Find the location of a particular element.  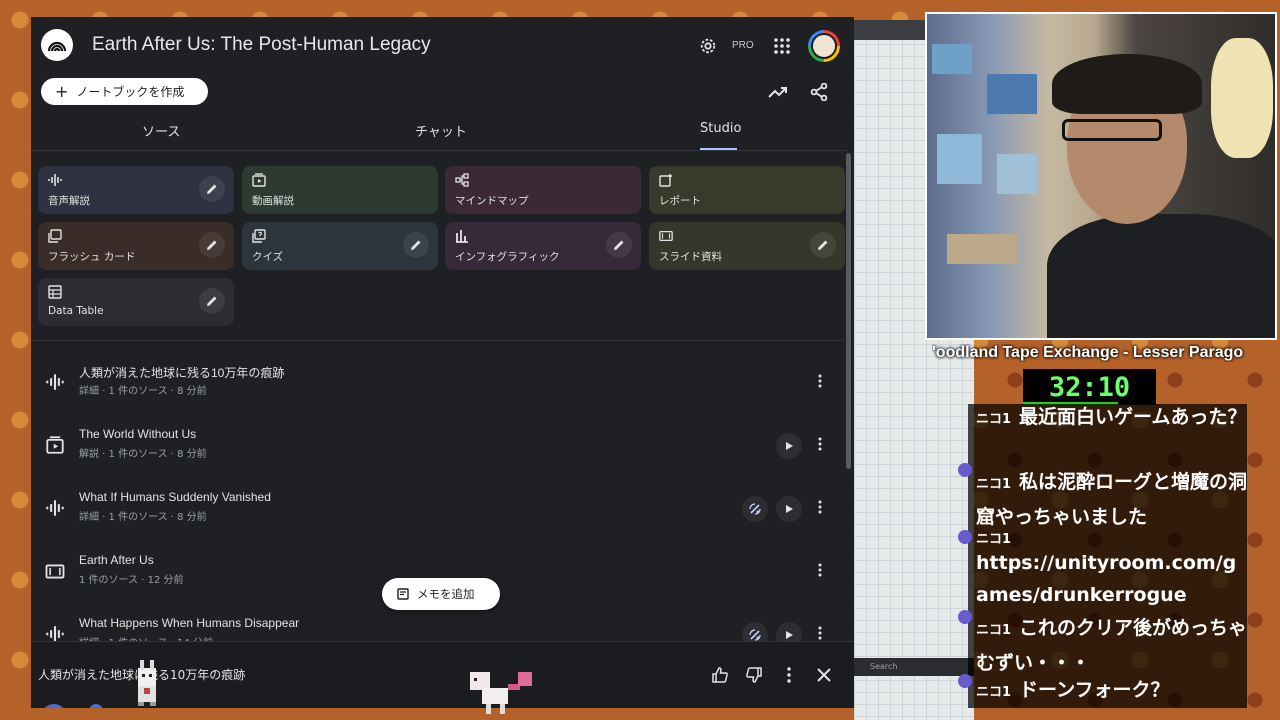

thumbs-up-icon is located at coordinates (720, 675).